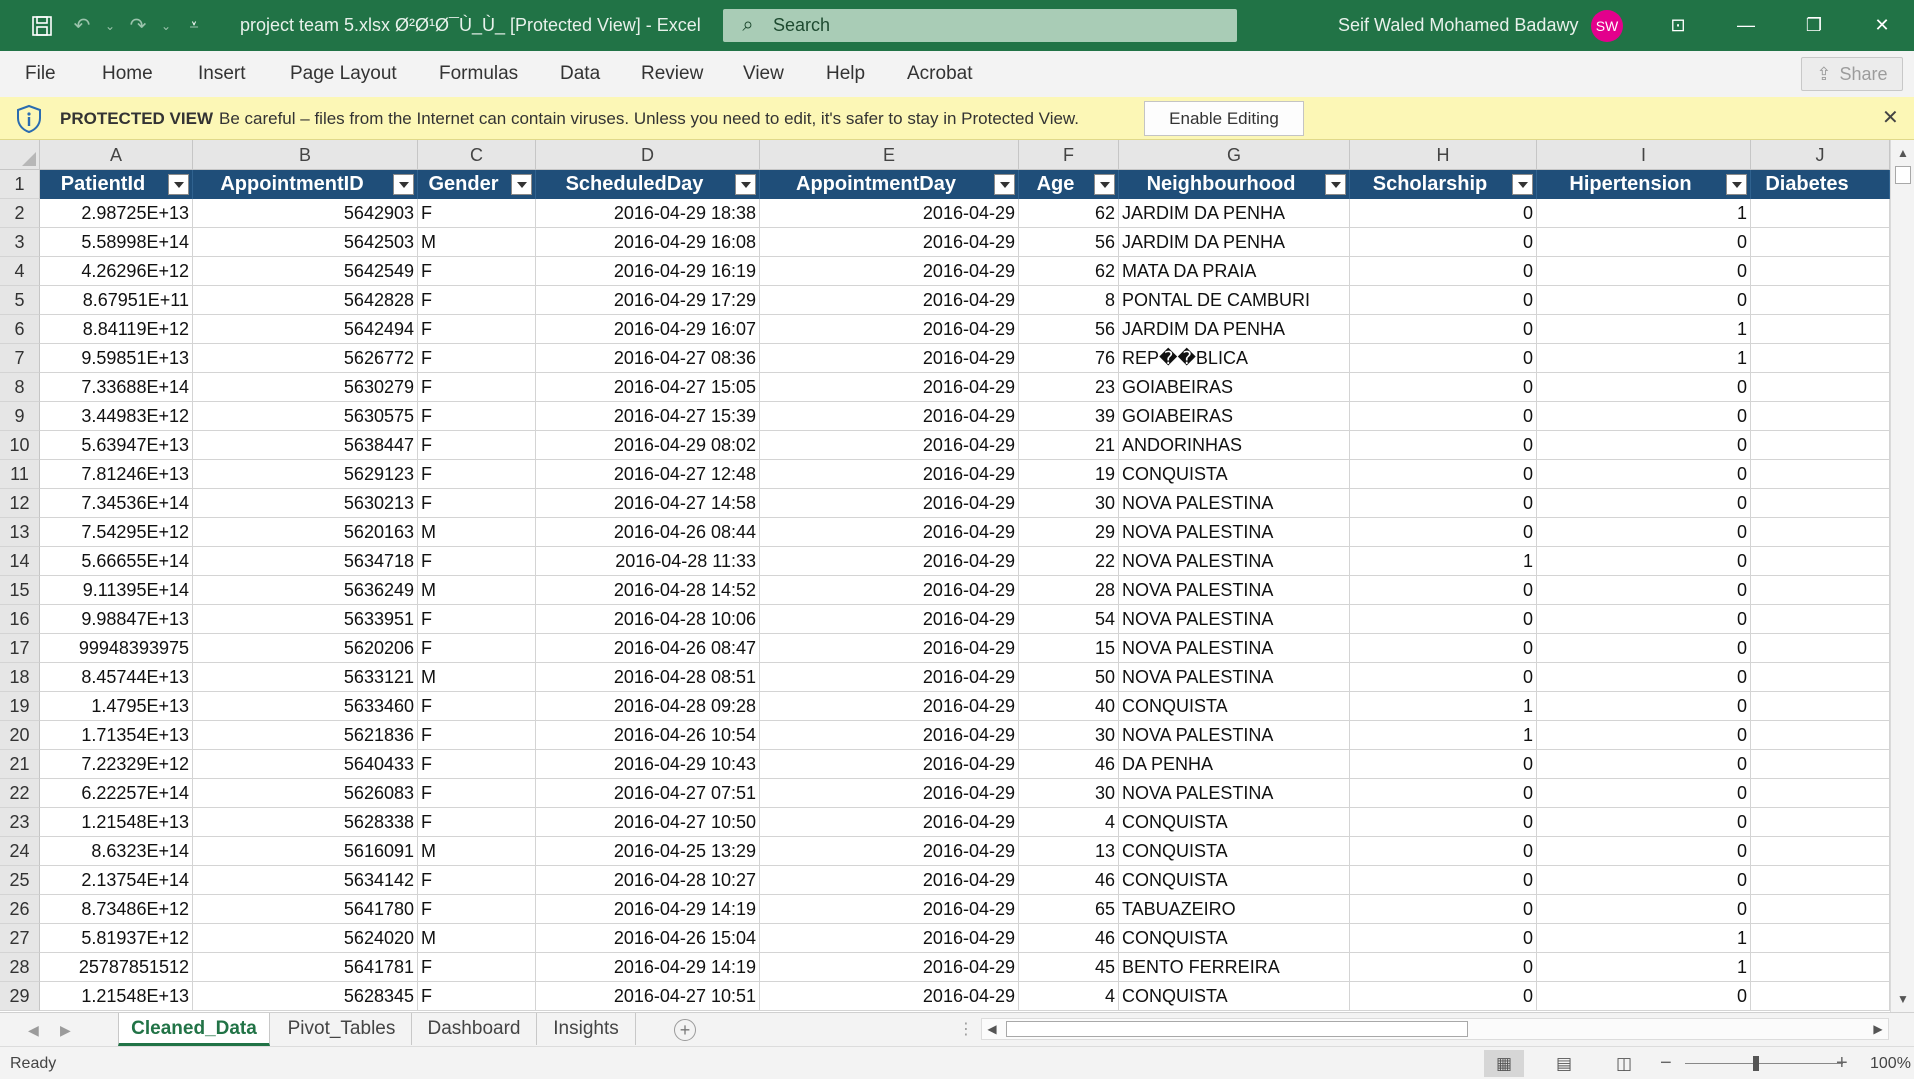 This screenshot has height=1080, width=1914. Describe the element at coordinates (1644, 184) in the screenshot. I see `table-header-cell: Hipertension` at that location.